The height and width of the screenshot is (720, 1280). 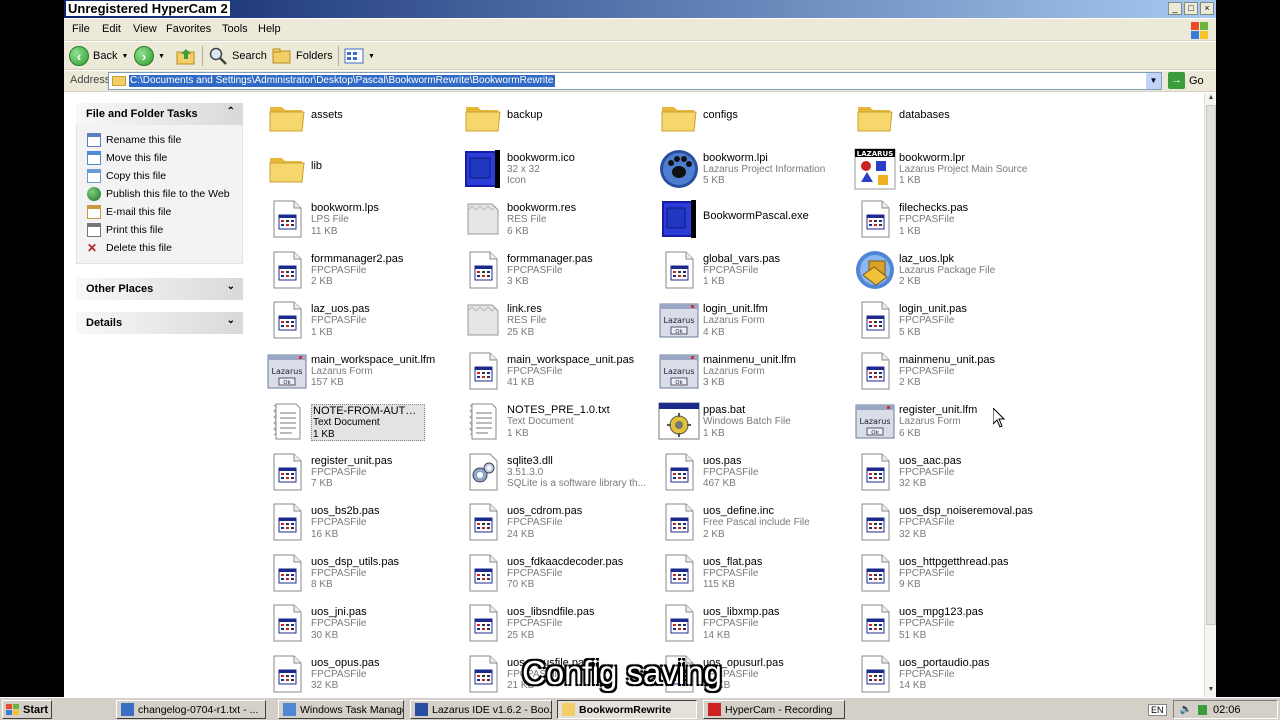 What do you see at coordinates (159, 323) in the screenshot?
I see `panel-header: Details ⌄` at bounding box center [159, 323].